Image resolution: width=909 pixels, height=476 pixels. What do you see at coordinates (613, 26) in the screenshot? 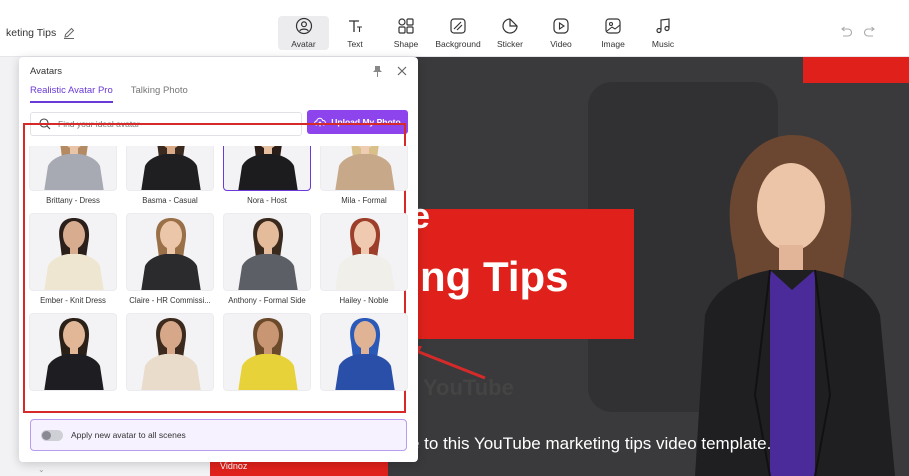
I see `image-icon` at bounding box center [613, 26].